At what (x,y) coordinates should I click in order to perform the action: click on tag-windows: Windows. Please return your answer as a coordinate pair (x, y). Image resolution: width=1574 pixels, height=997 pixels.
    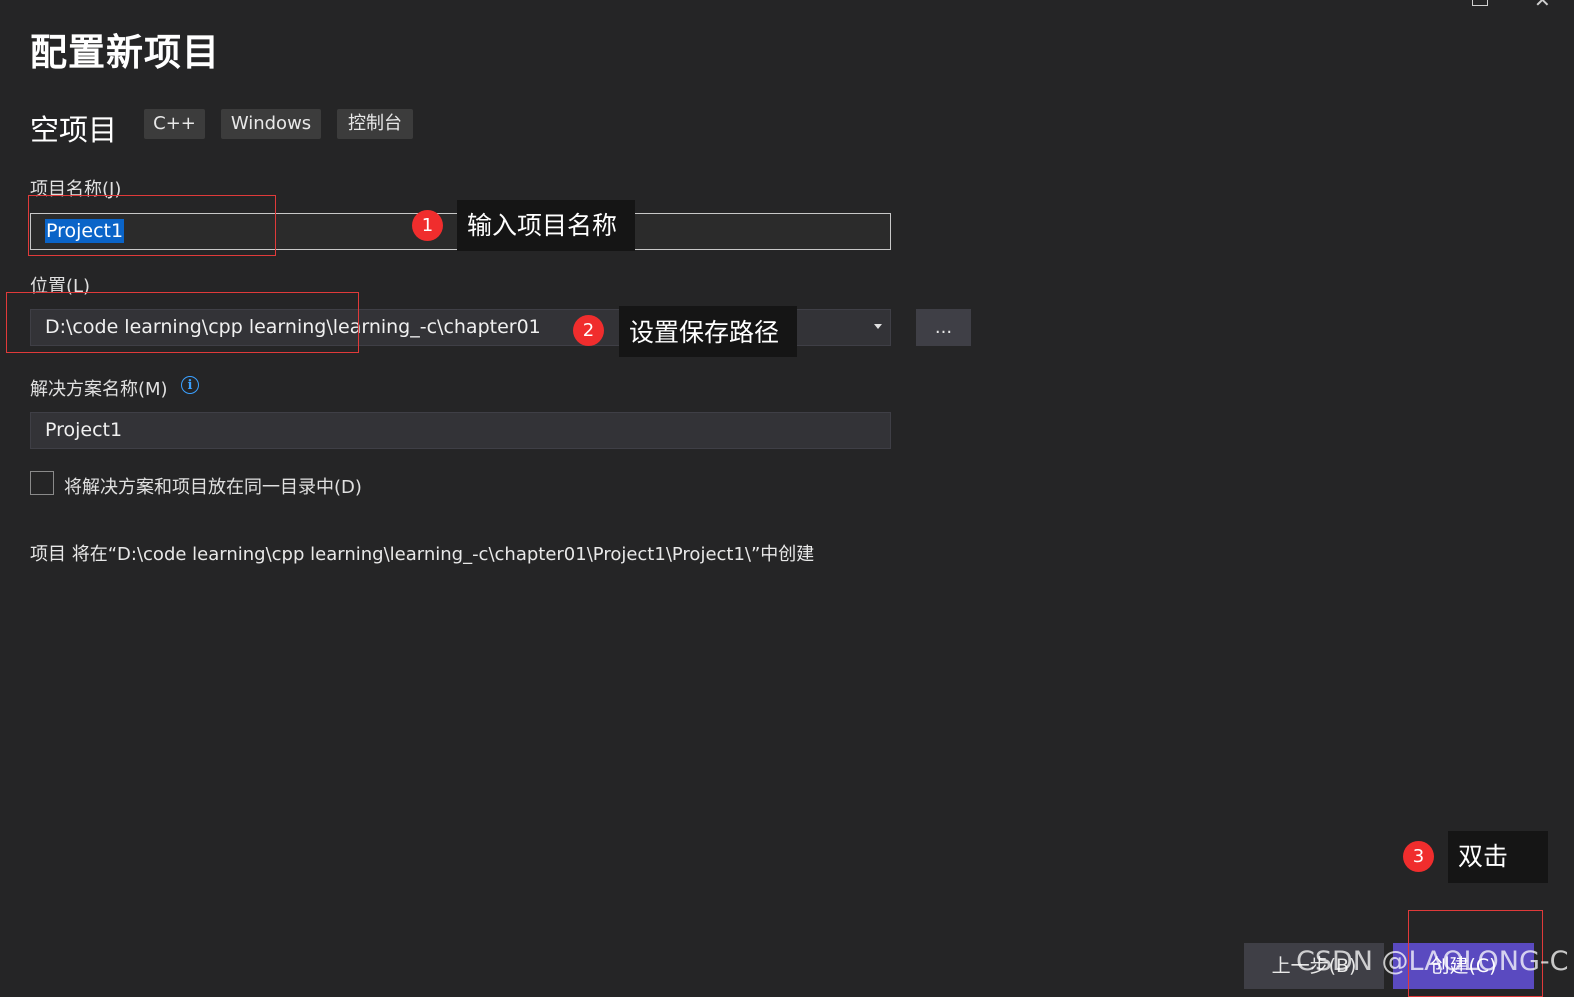
    Looking at the image, I should click on (271, 124).